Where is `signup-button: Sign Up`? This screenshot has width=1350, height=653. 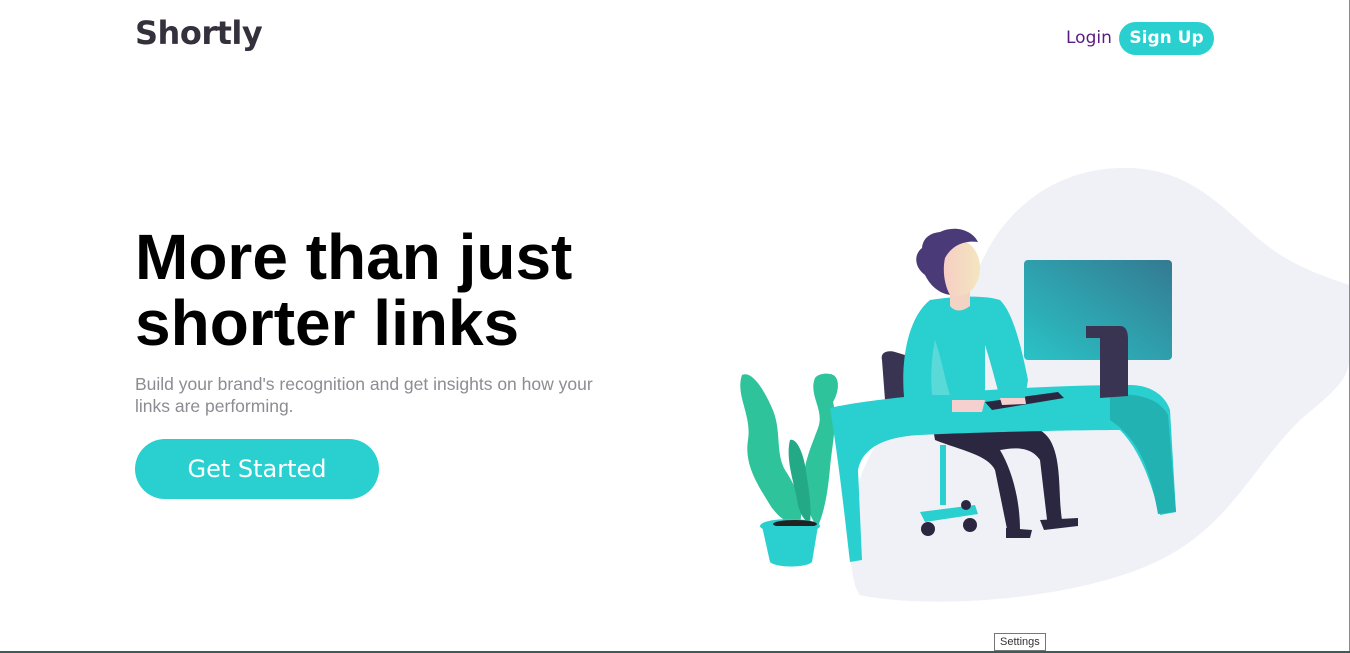 signup-button: Sign Up is located at coordinates (1166, 38).